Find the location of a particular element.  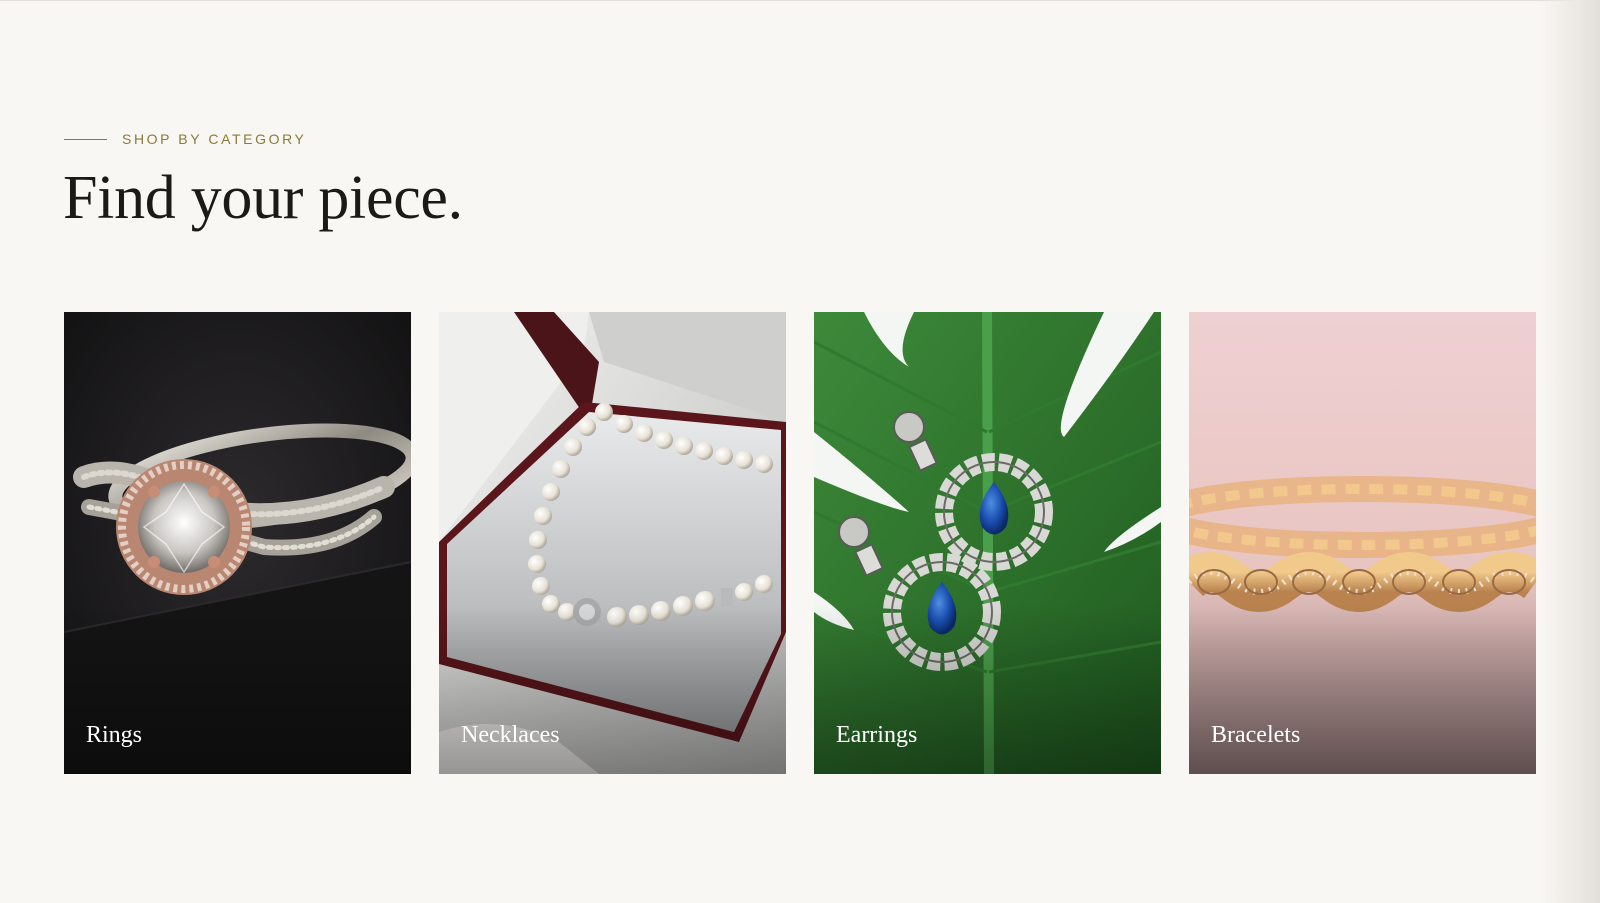

category-card-bracelets: Bracelets is located at coordinates (1362, 543).